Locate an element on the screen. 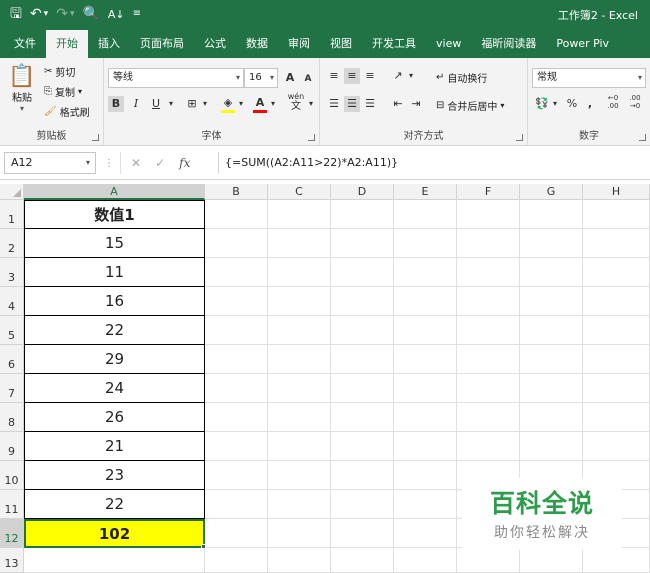 This screenshot has width=650, height=573. tab-foxit-reader: 福昕阅读器 is located at coordinates (508, 44).